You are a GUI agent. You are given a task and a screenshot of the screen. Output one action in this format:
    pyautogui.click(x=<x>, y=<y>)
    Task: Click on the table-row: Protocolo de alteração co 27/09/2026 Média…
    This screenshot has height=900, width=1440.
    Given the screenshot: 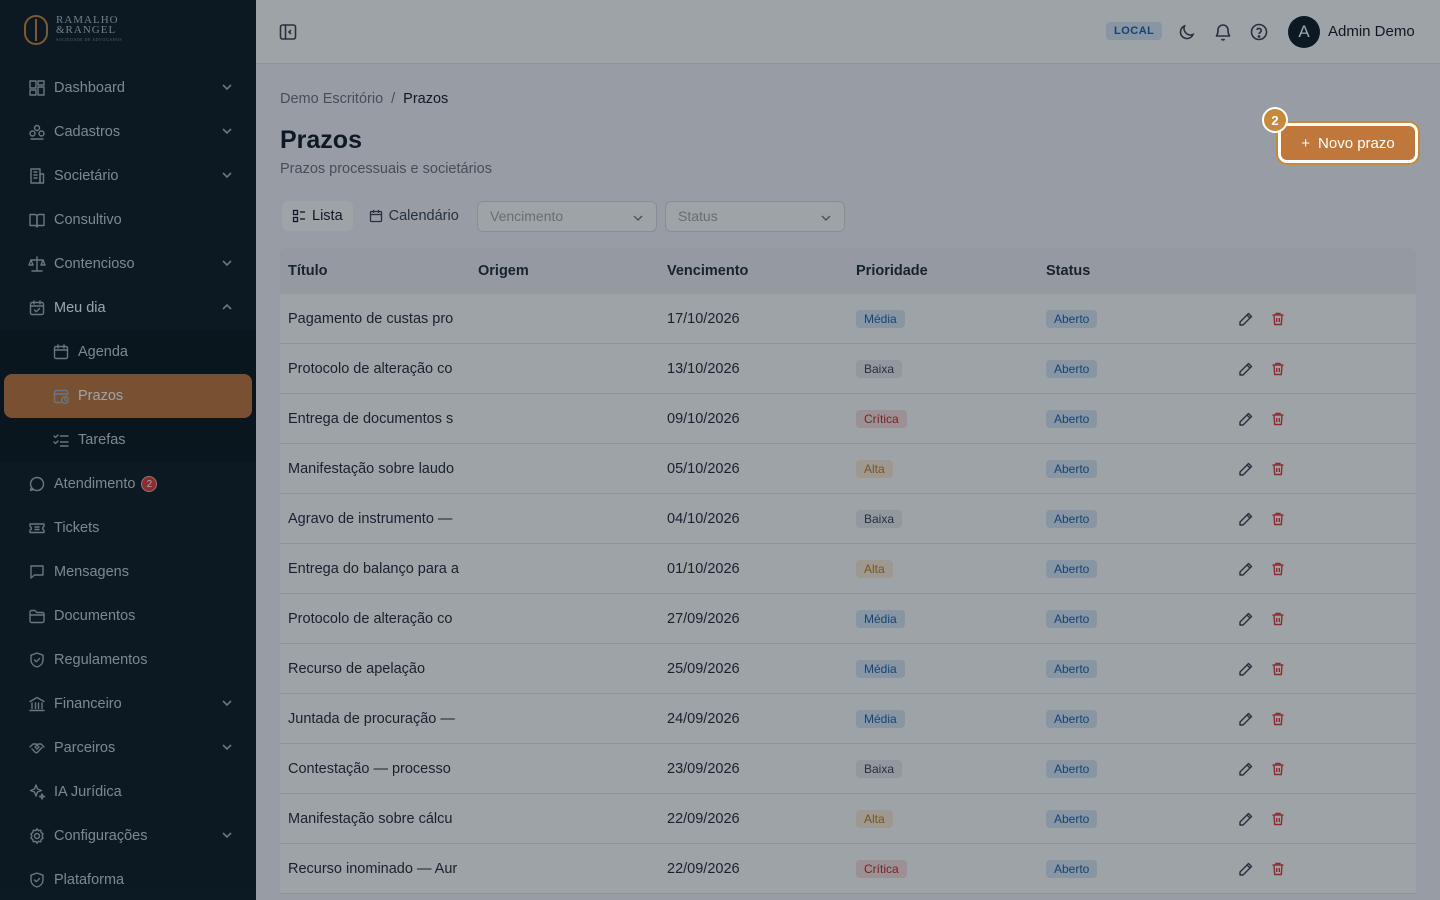 What is the action you would take?
    pyautogui.click(x=848, y=619)
    